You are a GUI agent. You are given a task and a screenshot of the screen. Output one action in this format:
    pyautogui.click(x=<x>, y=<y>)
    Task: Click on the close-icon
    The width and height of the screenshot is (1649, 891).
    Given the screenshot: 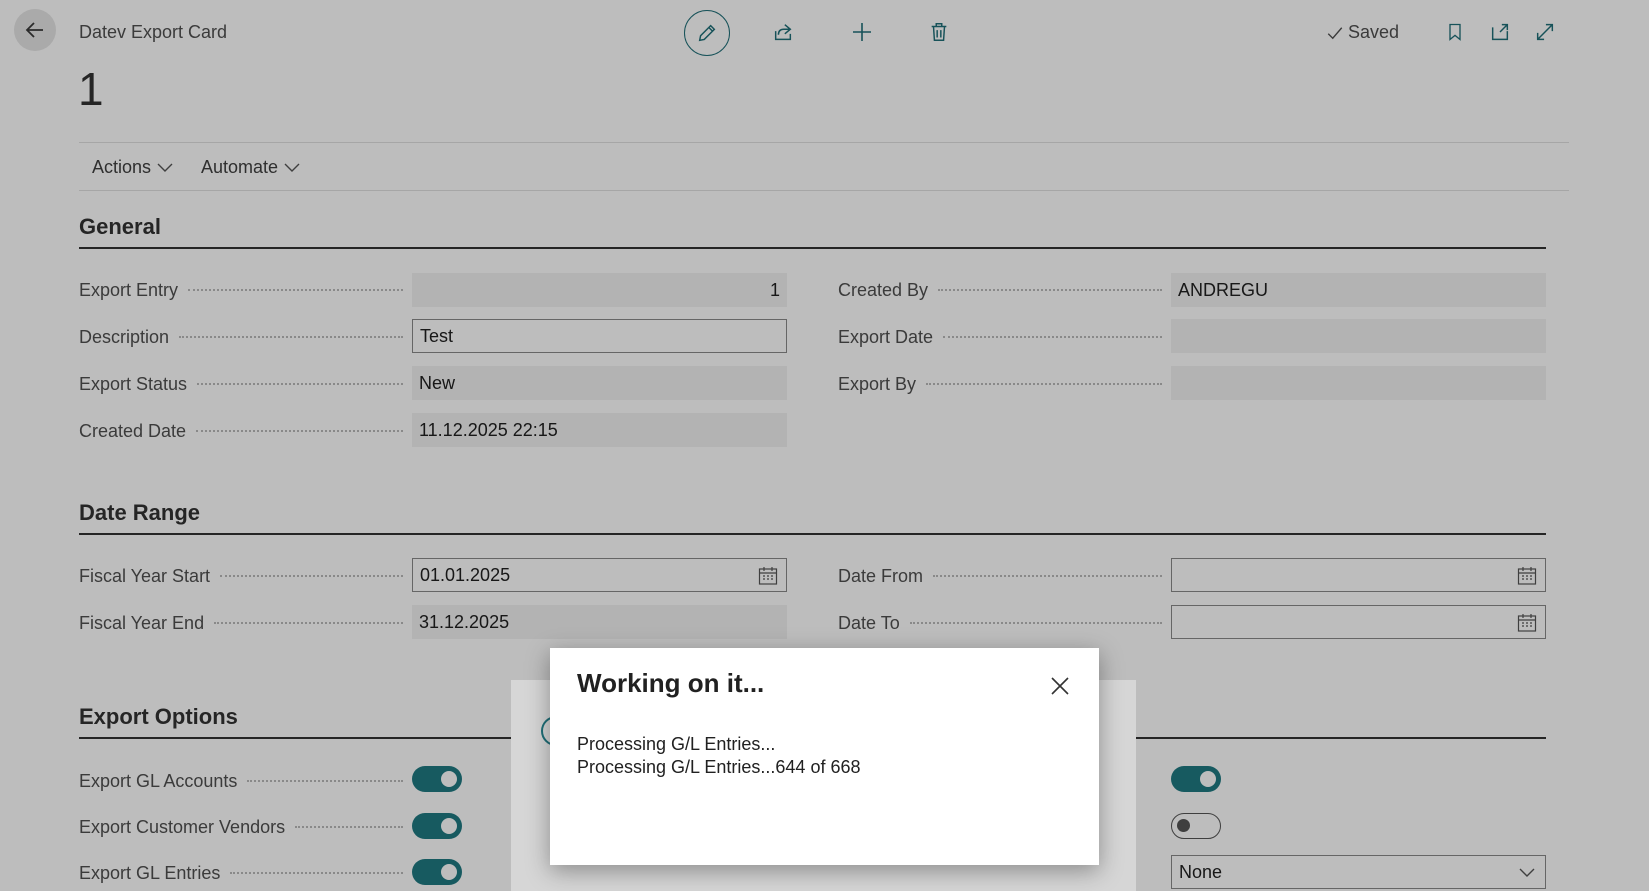 What is the action you would take?
    pyautogui.click(x=1060, y=686)
    